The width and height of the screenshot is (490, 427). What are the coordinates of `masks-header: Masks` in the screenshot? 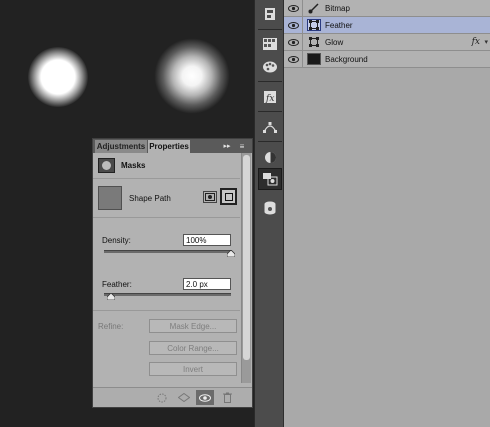 It's located at (166, 166).